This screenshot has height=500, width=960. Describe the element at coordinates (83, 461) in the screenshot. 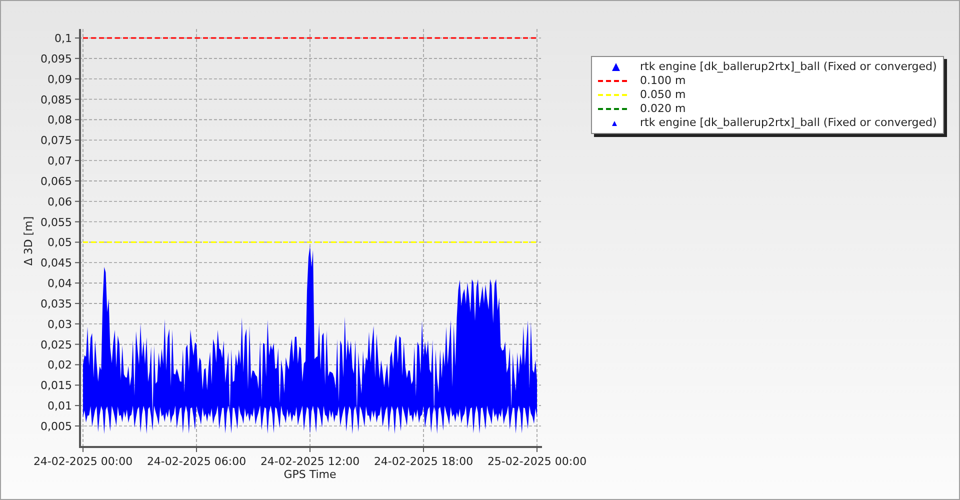

I see `x-tick-label: 24-02-2025 00:00` at that location.